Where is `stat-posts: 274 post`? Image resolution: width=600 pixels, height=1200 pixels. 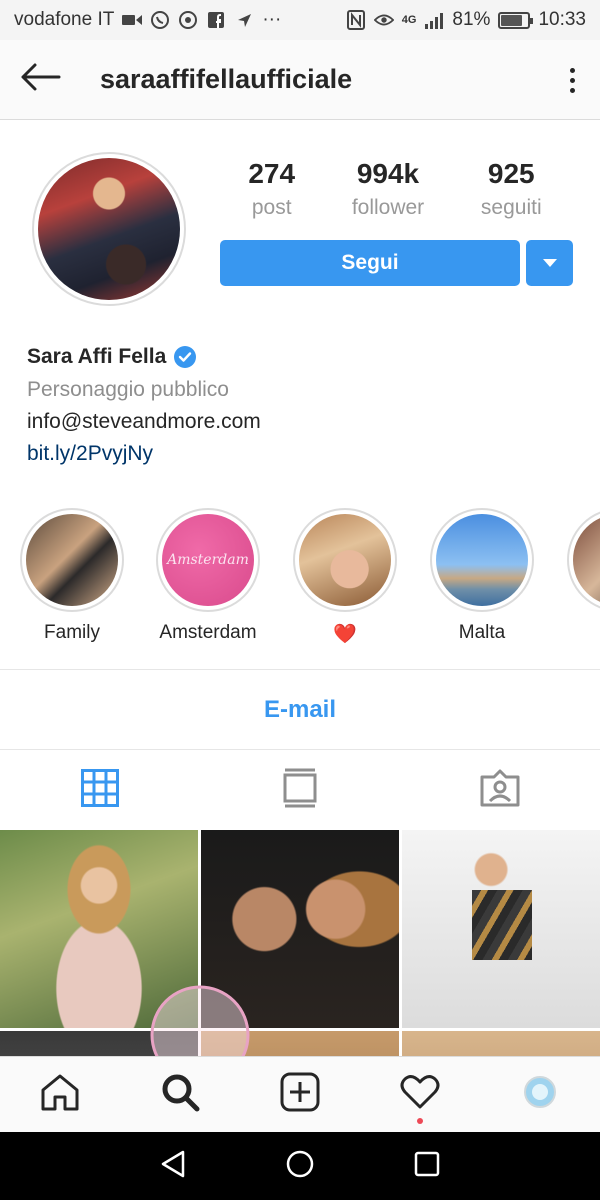 stat-posts: 274 post is located at coordinates (271, 189).